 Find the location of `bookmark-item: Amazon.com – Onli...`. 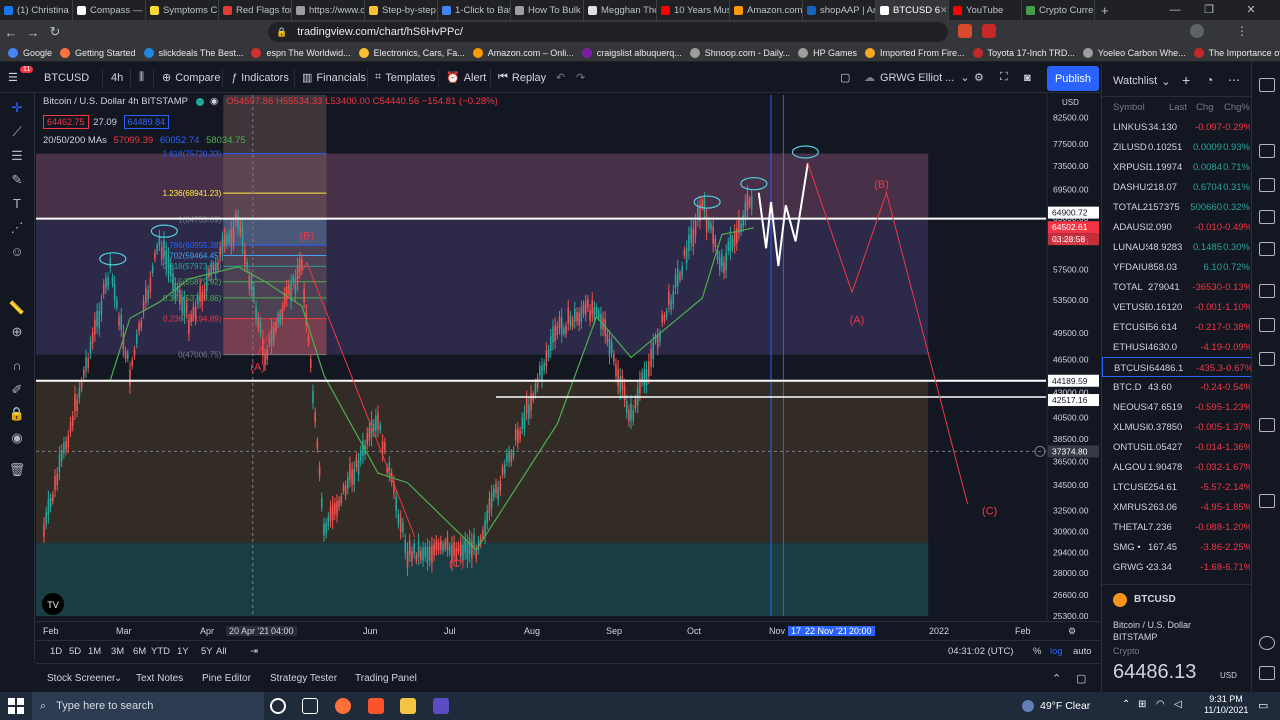

bookmark-item: Amazon.com – Onli... is located at coordinates (523, 52).